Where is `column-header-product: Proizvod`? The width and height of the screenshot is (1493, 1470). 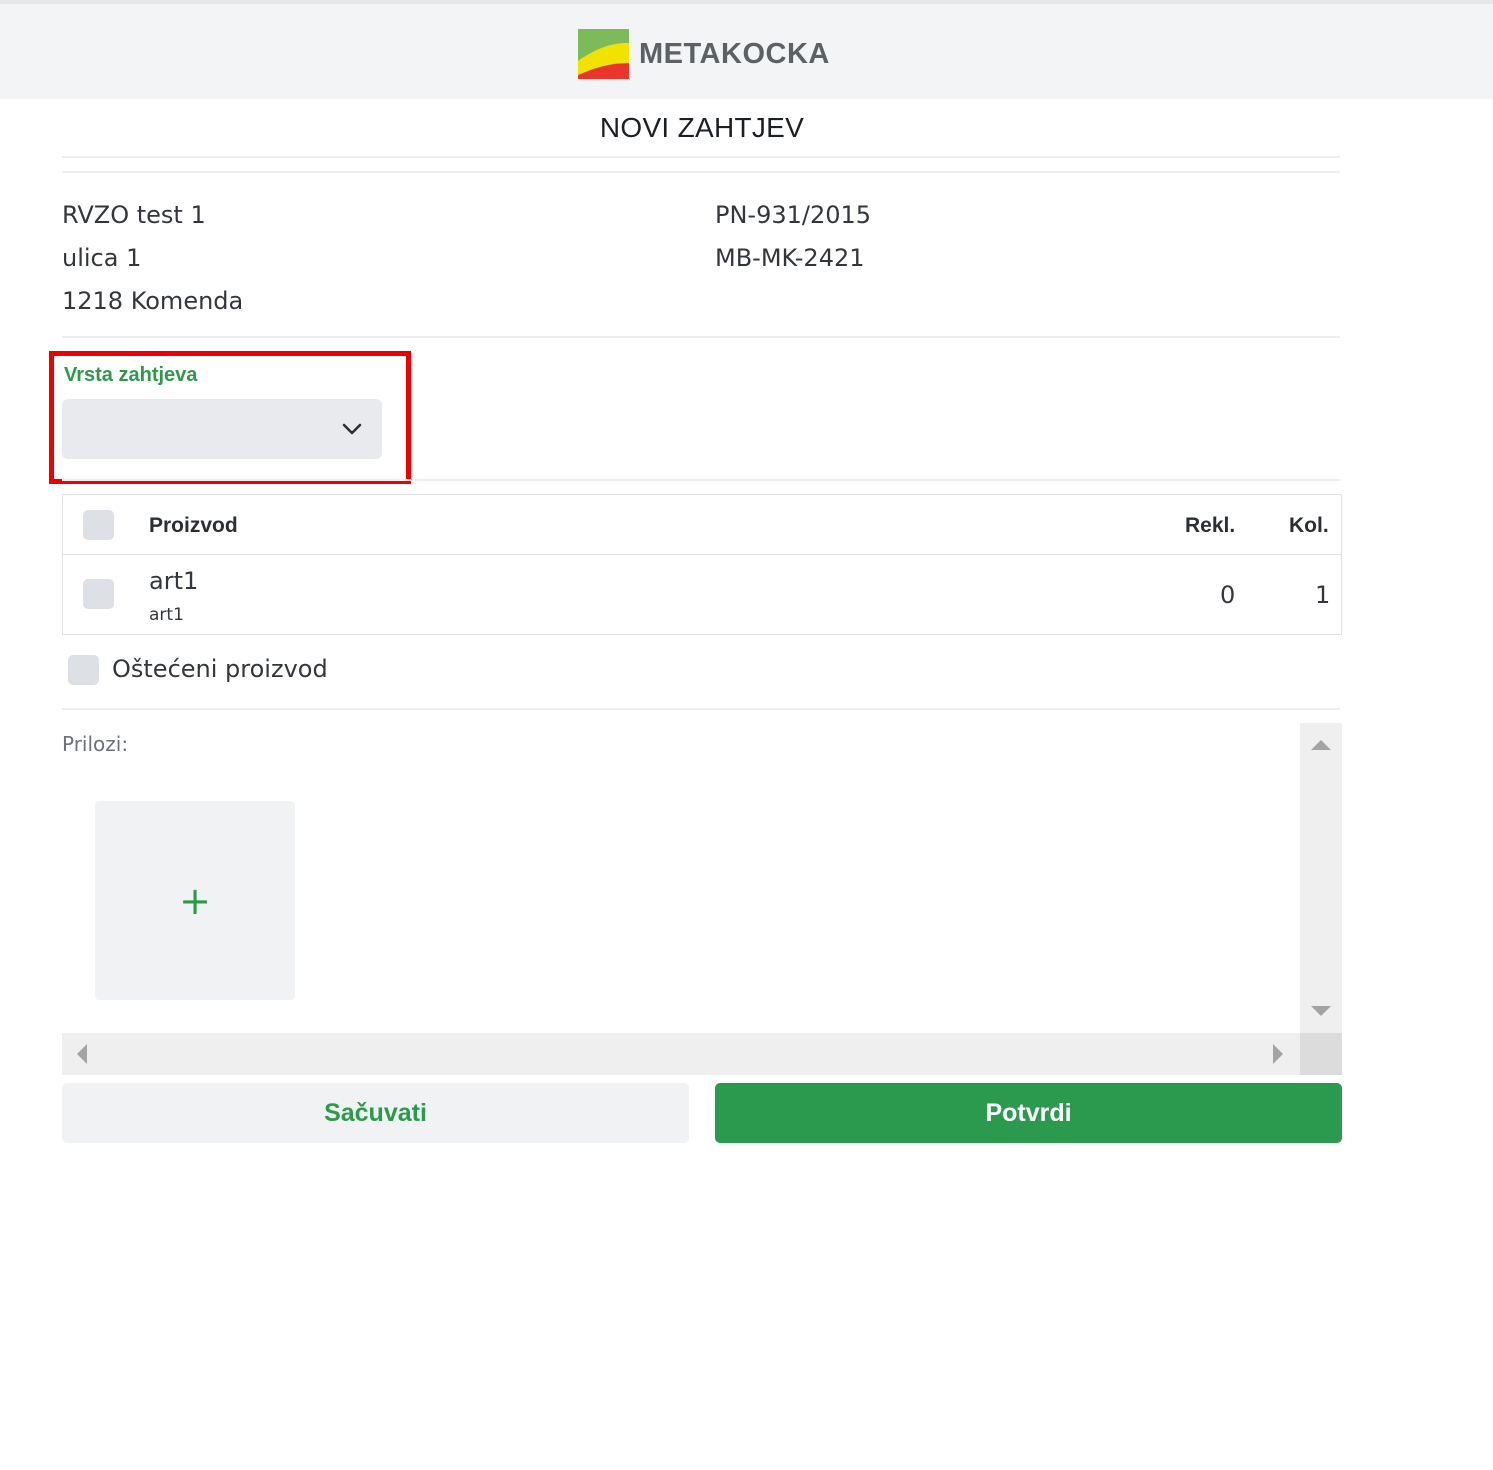 column-header-product: Proizvod is located at coordinates (193, 525).